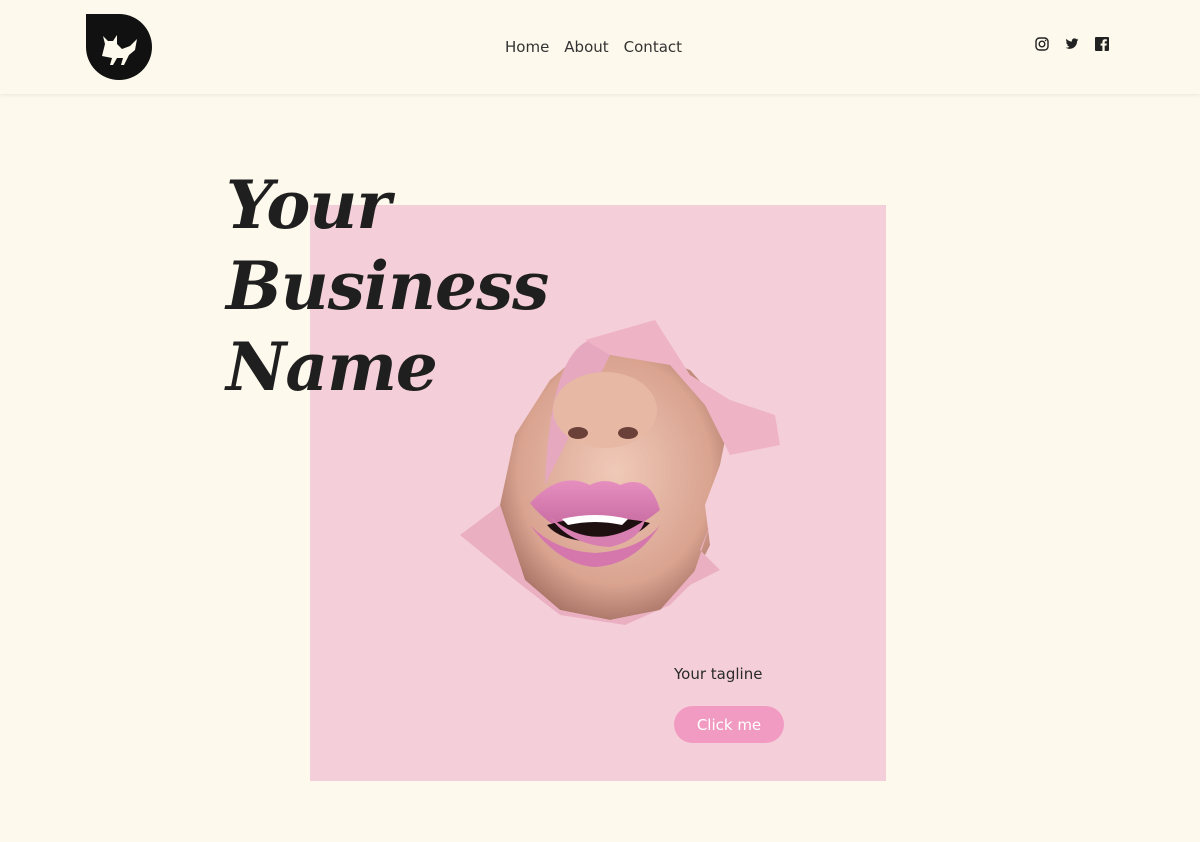 The height and width of the screenshot is (842, 1200). I want to click on main-nav: Home About Contact, so click(593, 47).